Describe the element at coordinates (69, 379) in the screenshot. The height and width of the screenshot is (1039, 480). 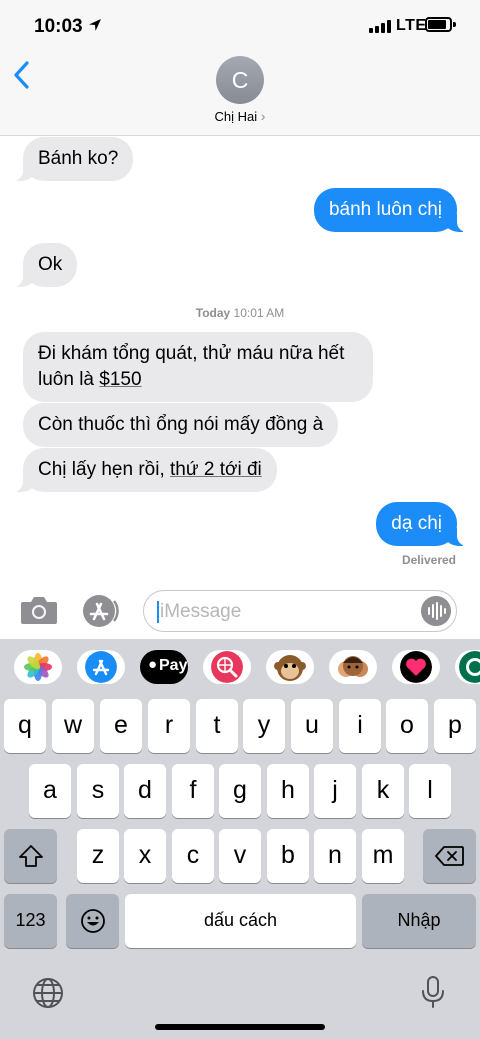
I see `message-text: luôn là` at that location.